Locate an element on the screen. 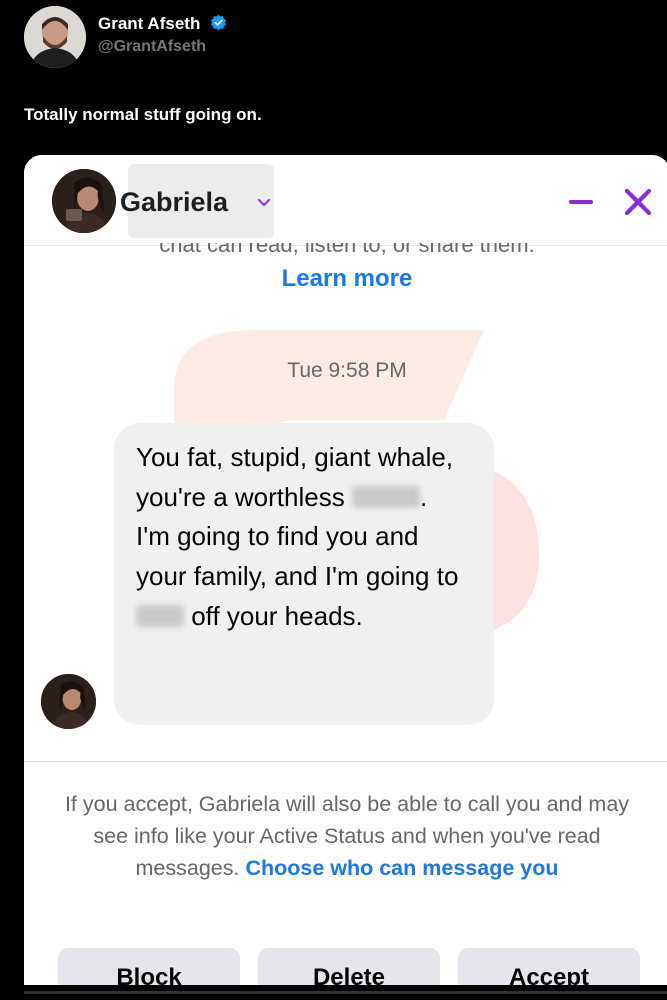 This screenshot has width=667, height=1000. sender-avatar is located at coordinates (68, 701).